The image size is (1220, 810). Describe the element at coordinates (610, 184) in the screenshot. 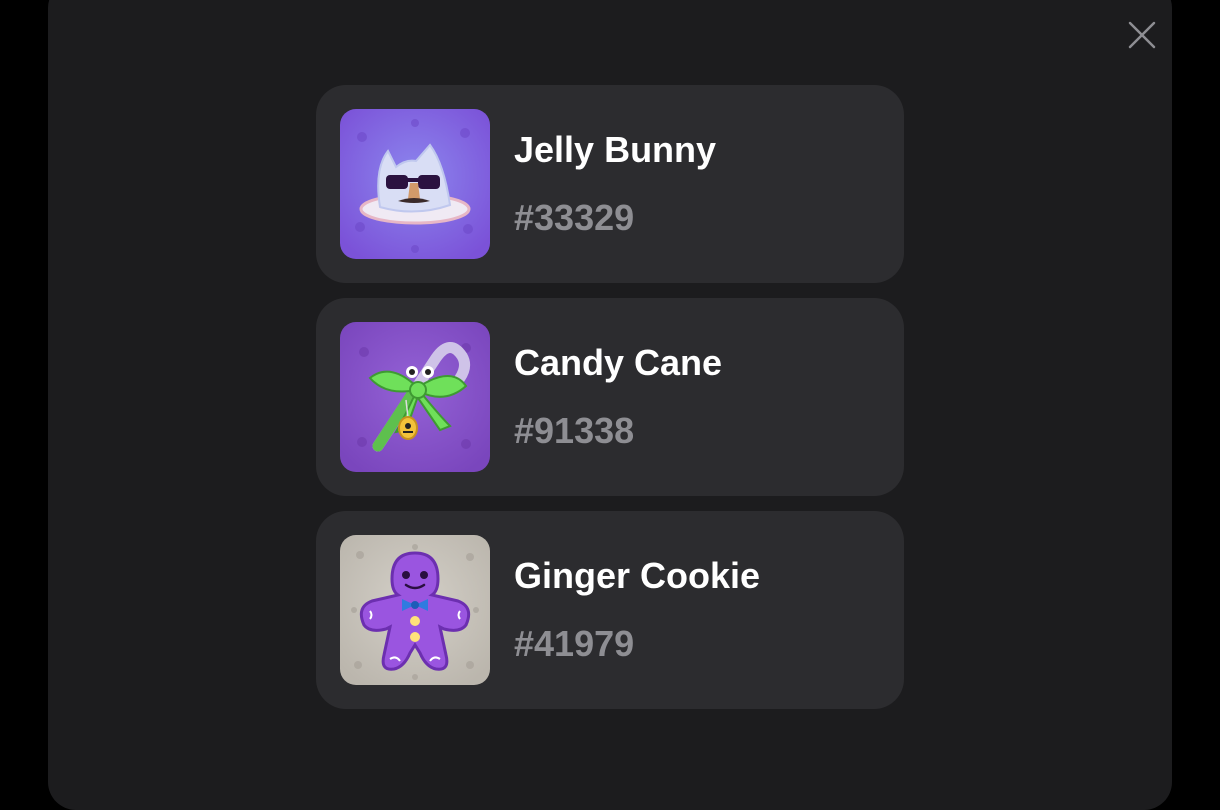

I see `gift-card-jelly-bunny: Jelly Bunny #33329` at that location.